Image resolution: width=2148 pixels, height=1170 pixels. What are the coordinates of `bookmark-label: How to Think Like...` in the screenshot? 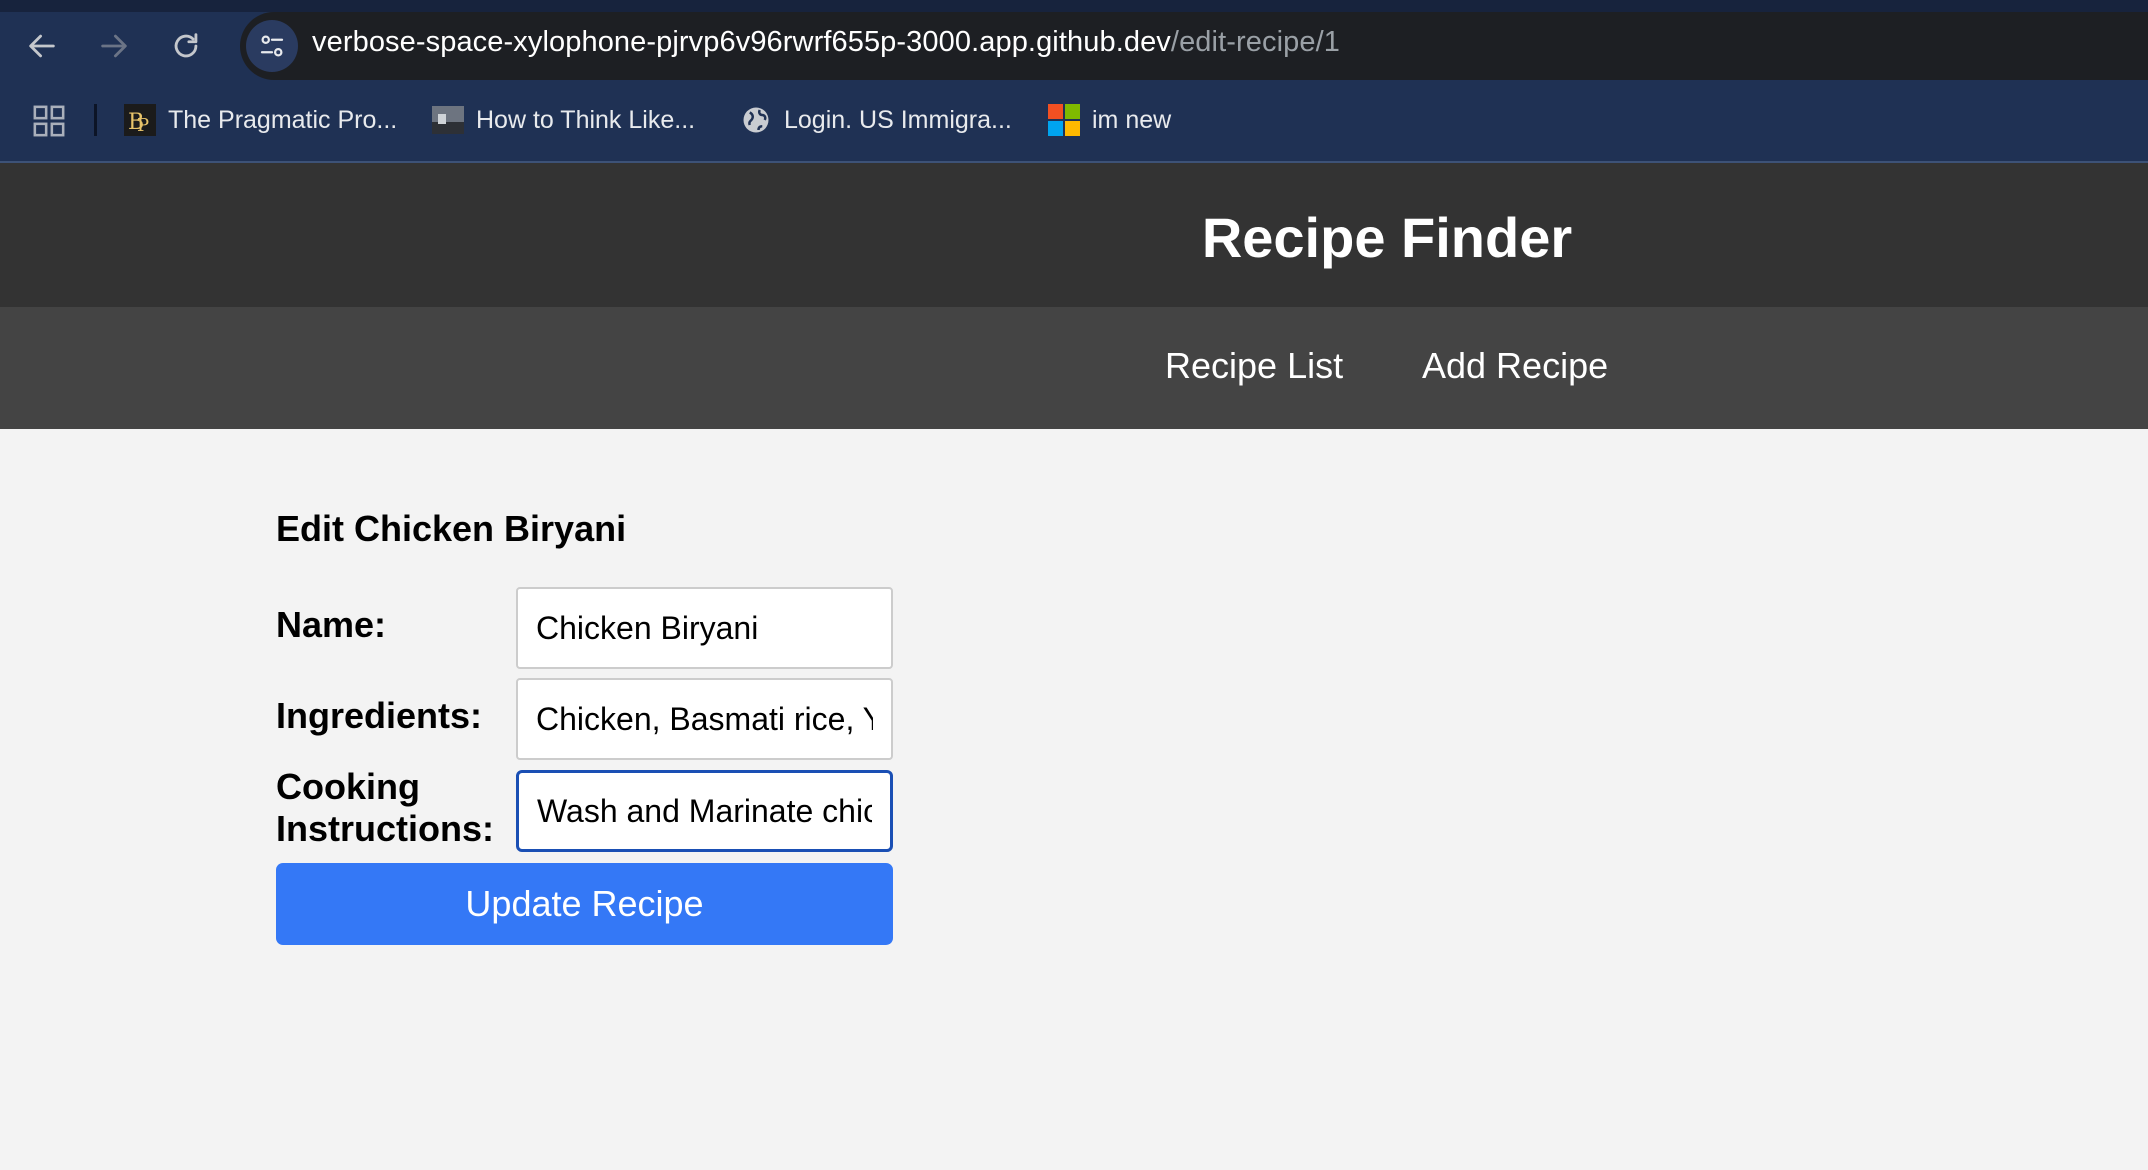 It's located at (586, 119).